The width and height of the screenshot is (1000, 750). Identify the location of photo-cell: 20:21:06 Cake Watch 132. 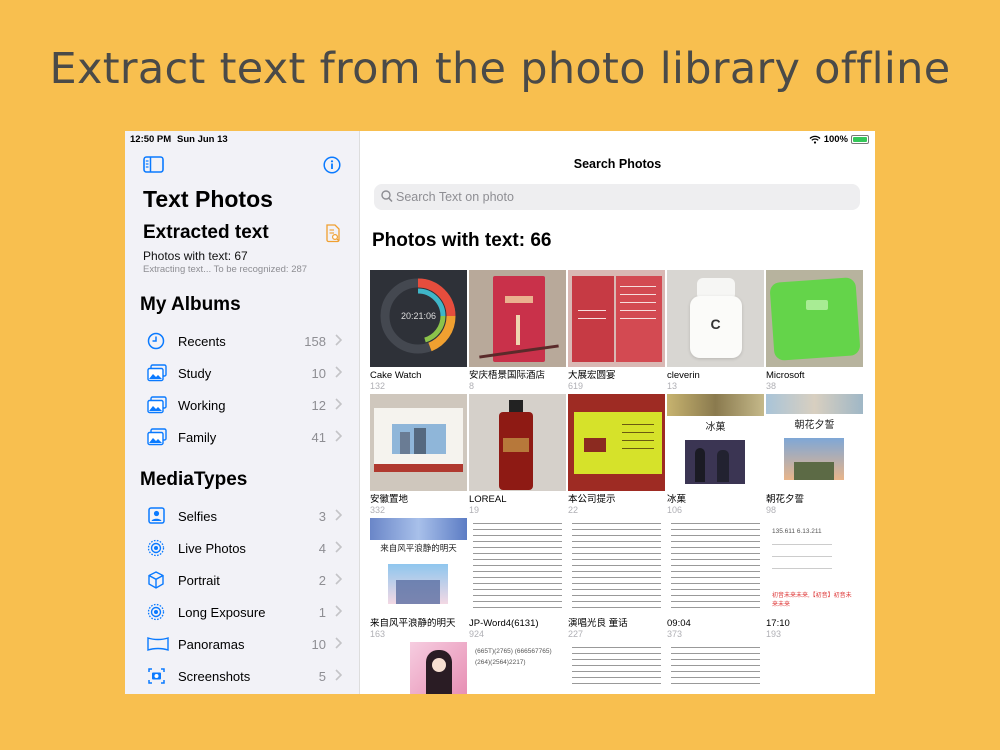
(418, 330).